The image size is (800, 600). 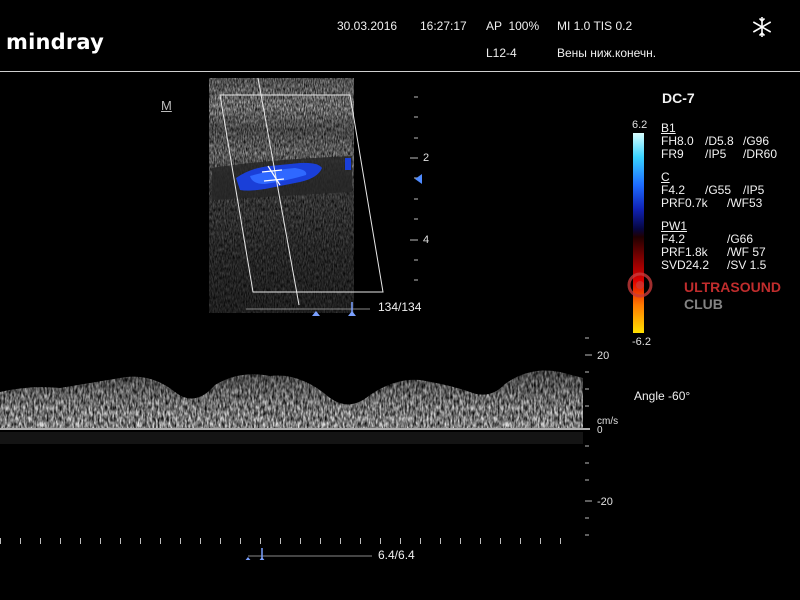 What do you see at coordinates (513, 26) in the screenshot?
I see `acoustic-power: AP 100%` at bounding box center [513, 26].